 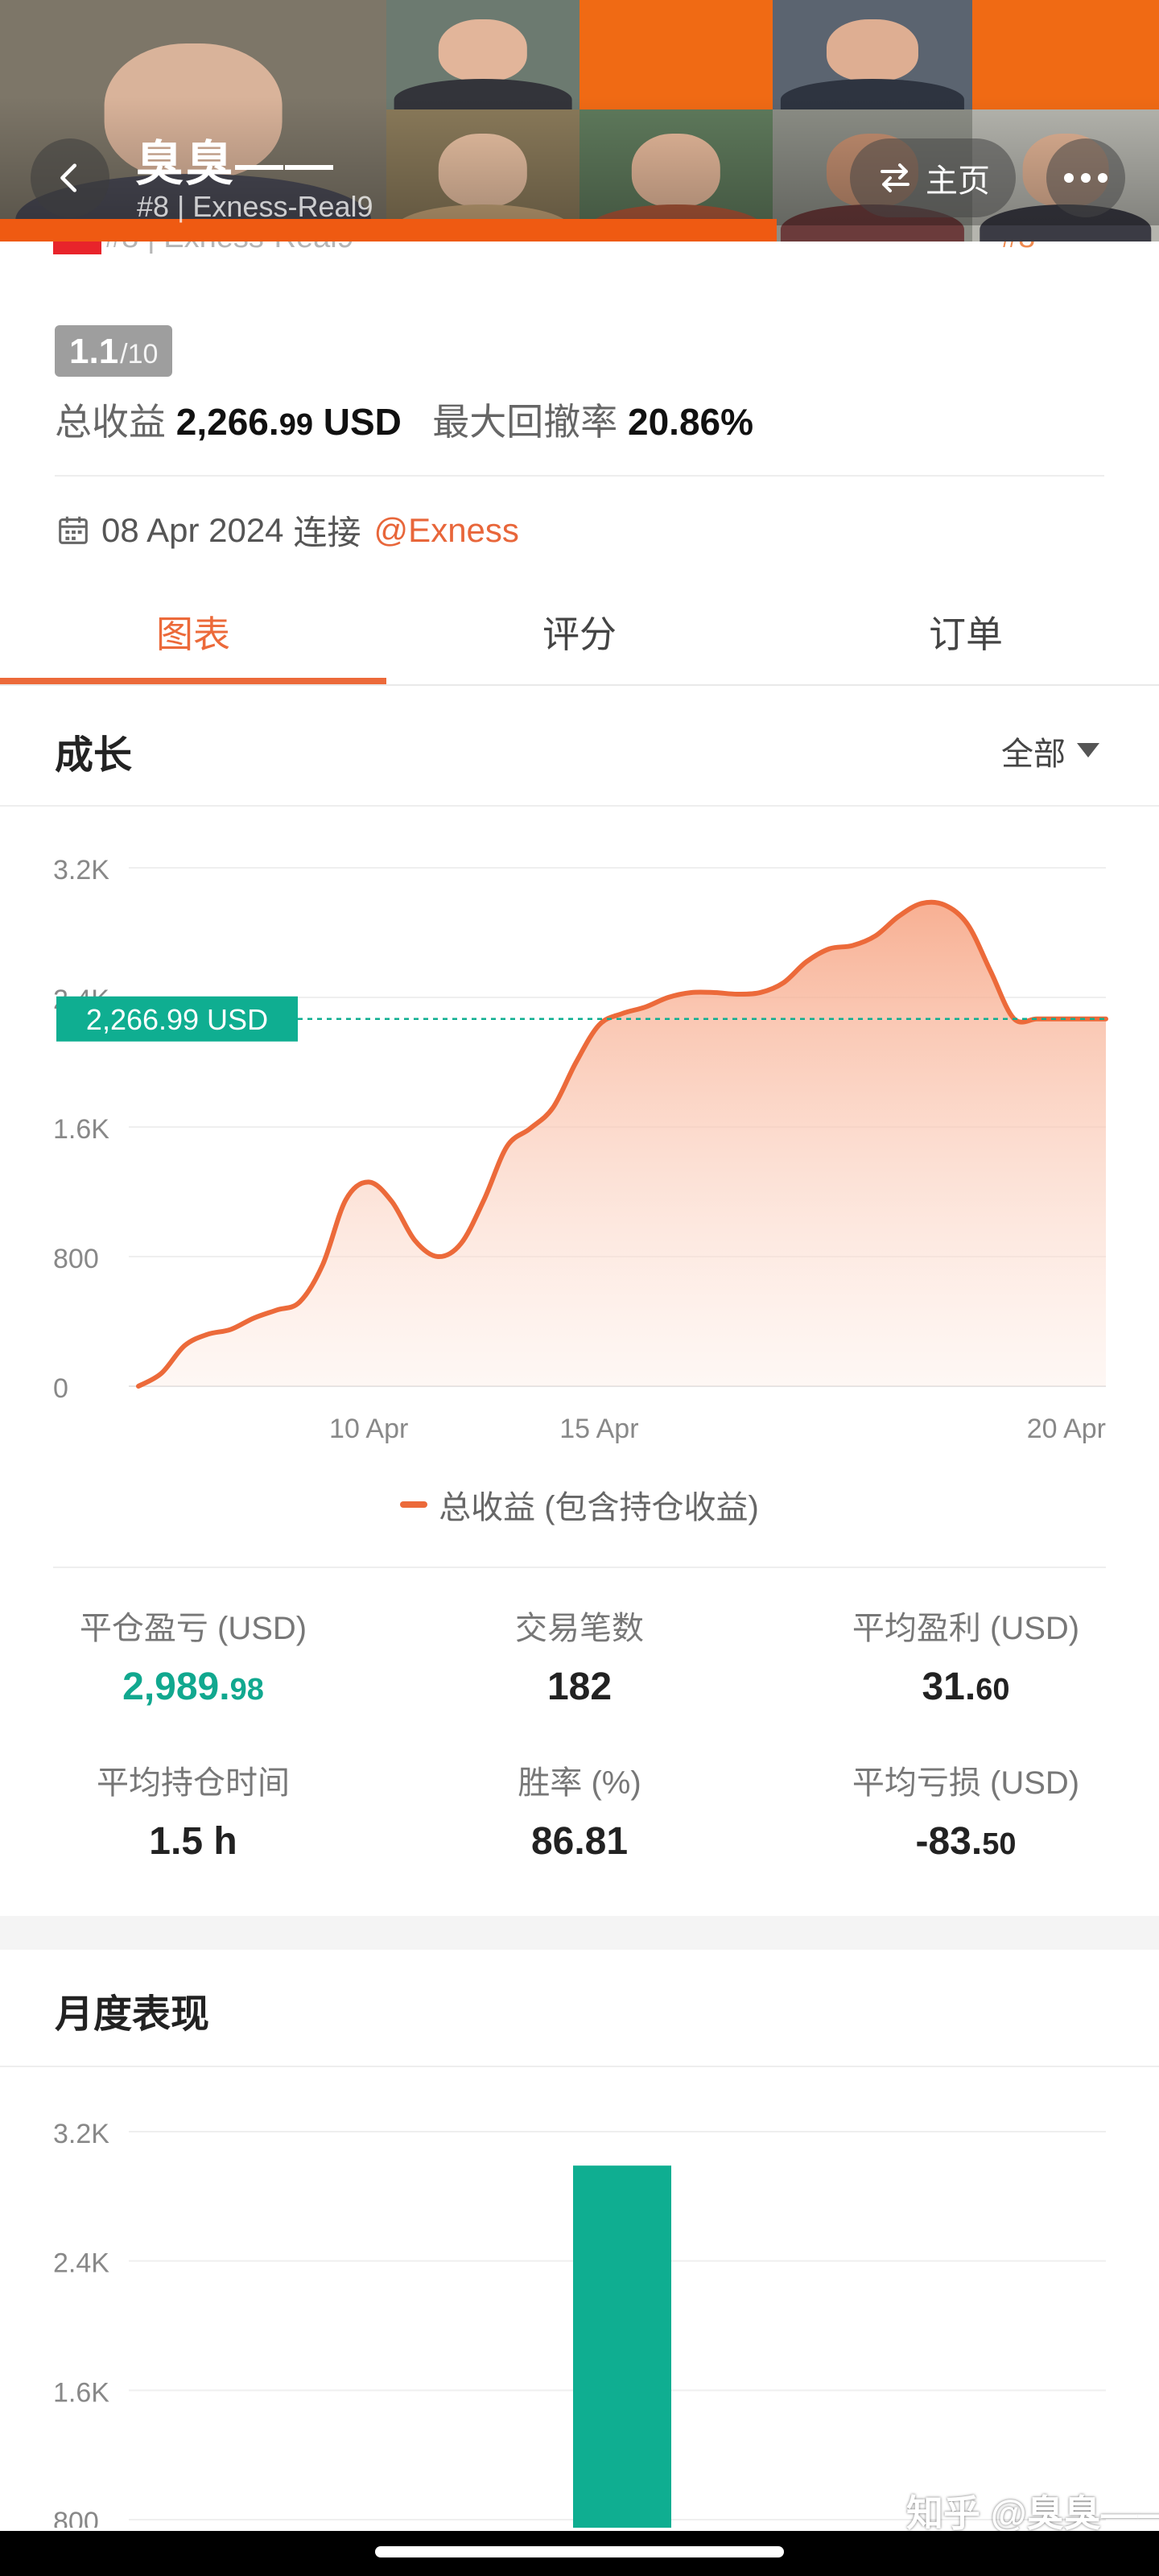 I want to click on profile-header: 臭臭—— #8 | Exness-Real9 主页, so click(x=579, y=121).